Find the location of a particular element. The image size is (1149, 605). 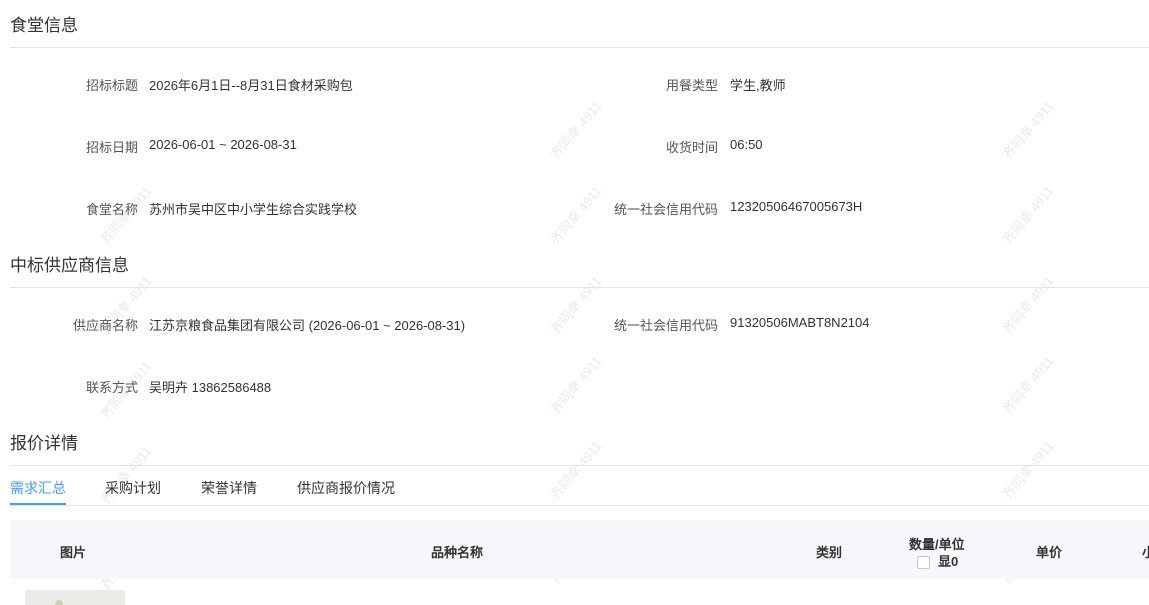

quote-tabs: 需求汇总 采购计划 荣誉详情 供应商报价情况 is located at coordinates (579, 488).